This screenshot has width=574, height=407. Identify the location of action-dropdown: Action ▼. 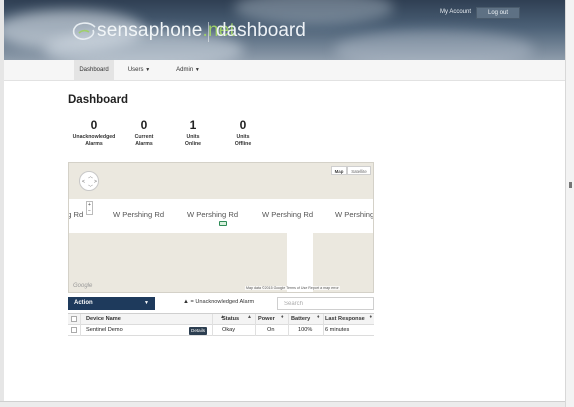
(111, 303).